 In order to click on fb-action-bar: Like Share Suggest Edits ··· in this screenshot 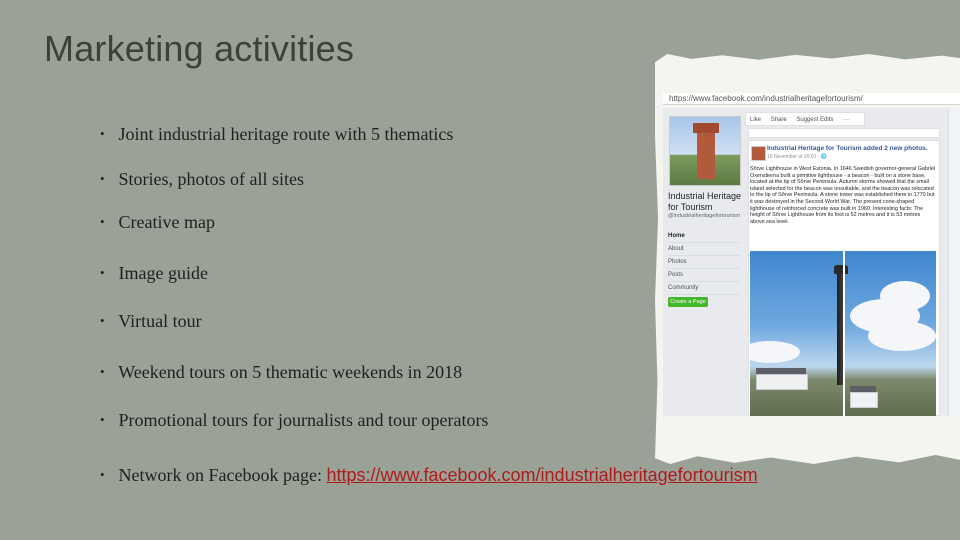, I will do `click(805, 119)`.